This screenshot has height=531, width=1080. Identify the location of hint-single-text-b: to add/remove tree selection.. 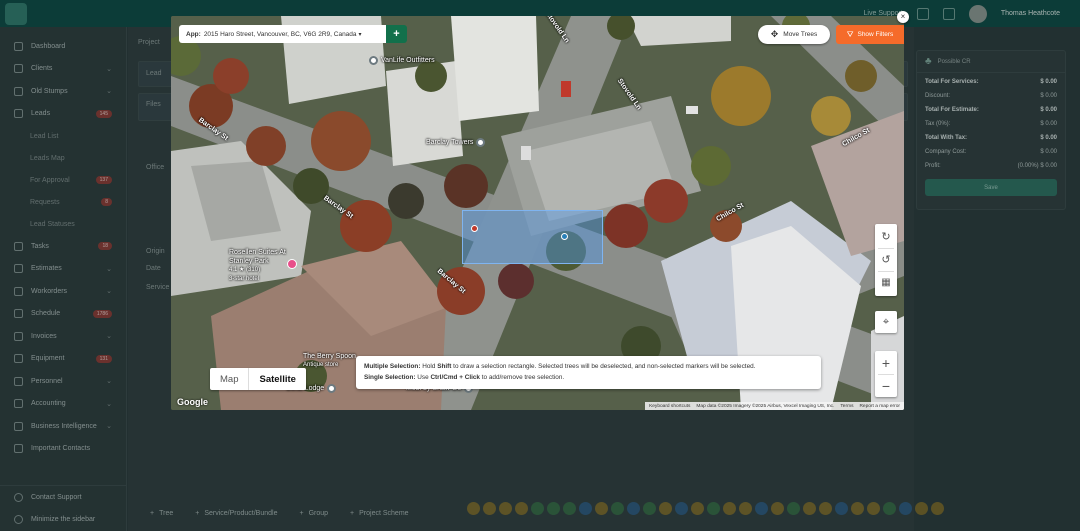
(523, 377).